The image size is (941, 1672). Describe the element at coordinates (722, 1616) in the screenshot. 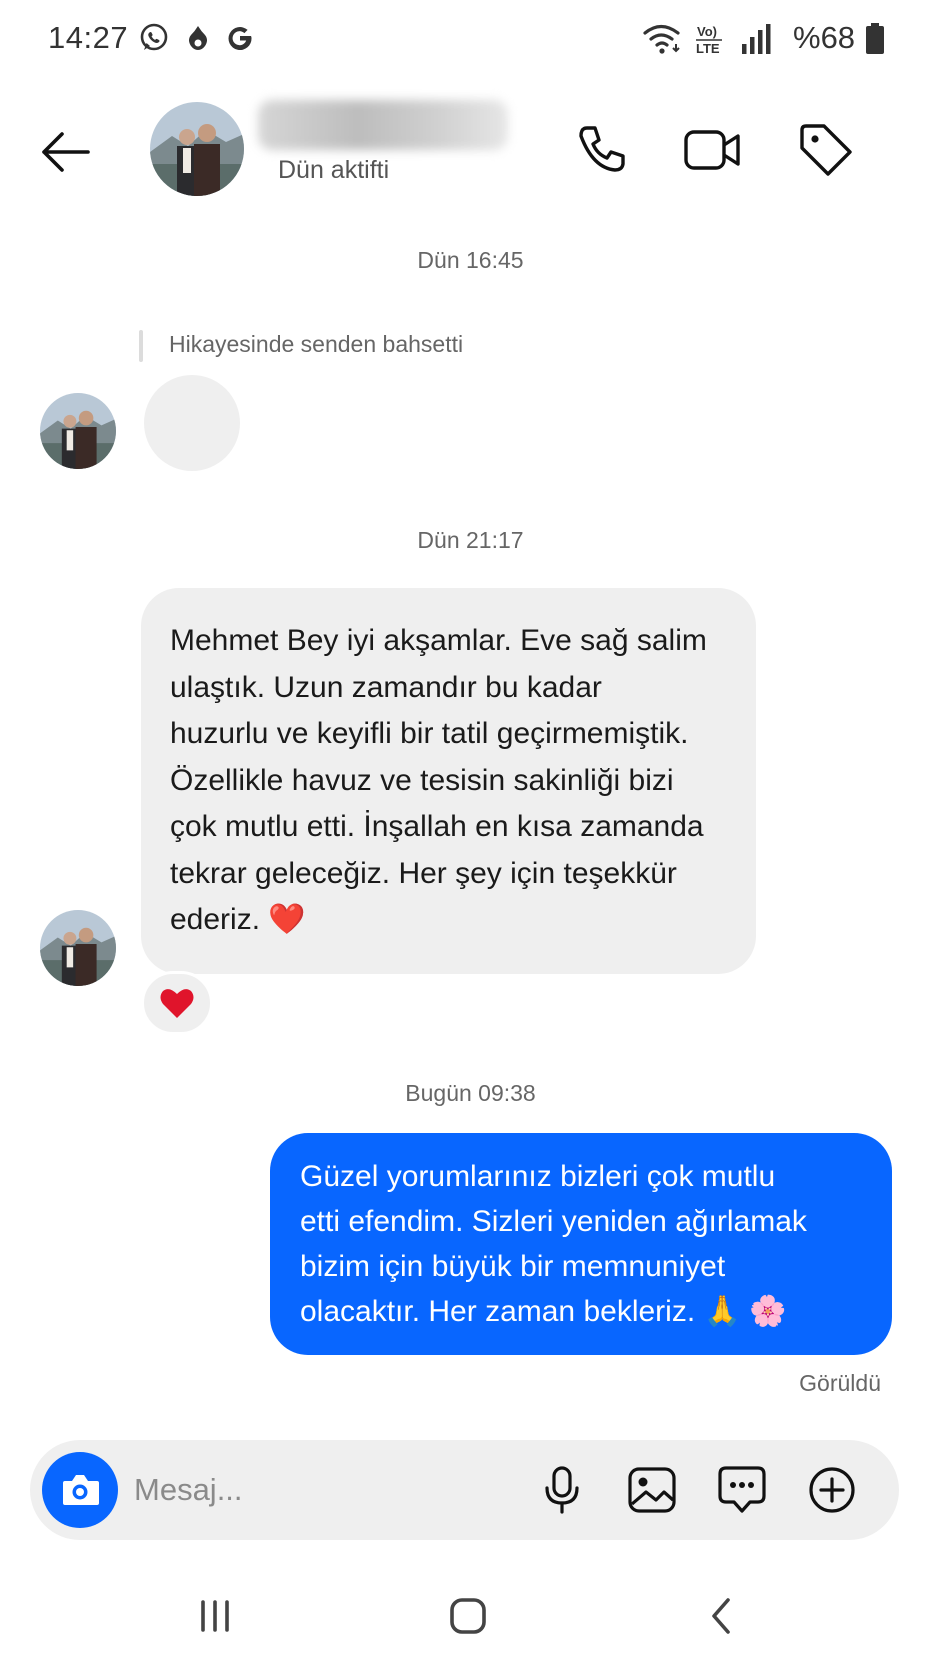

I see `system-back-icon` at that location.